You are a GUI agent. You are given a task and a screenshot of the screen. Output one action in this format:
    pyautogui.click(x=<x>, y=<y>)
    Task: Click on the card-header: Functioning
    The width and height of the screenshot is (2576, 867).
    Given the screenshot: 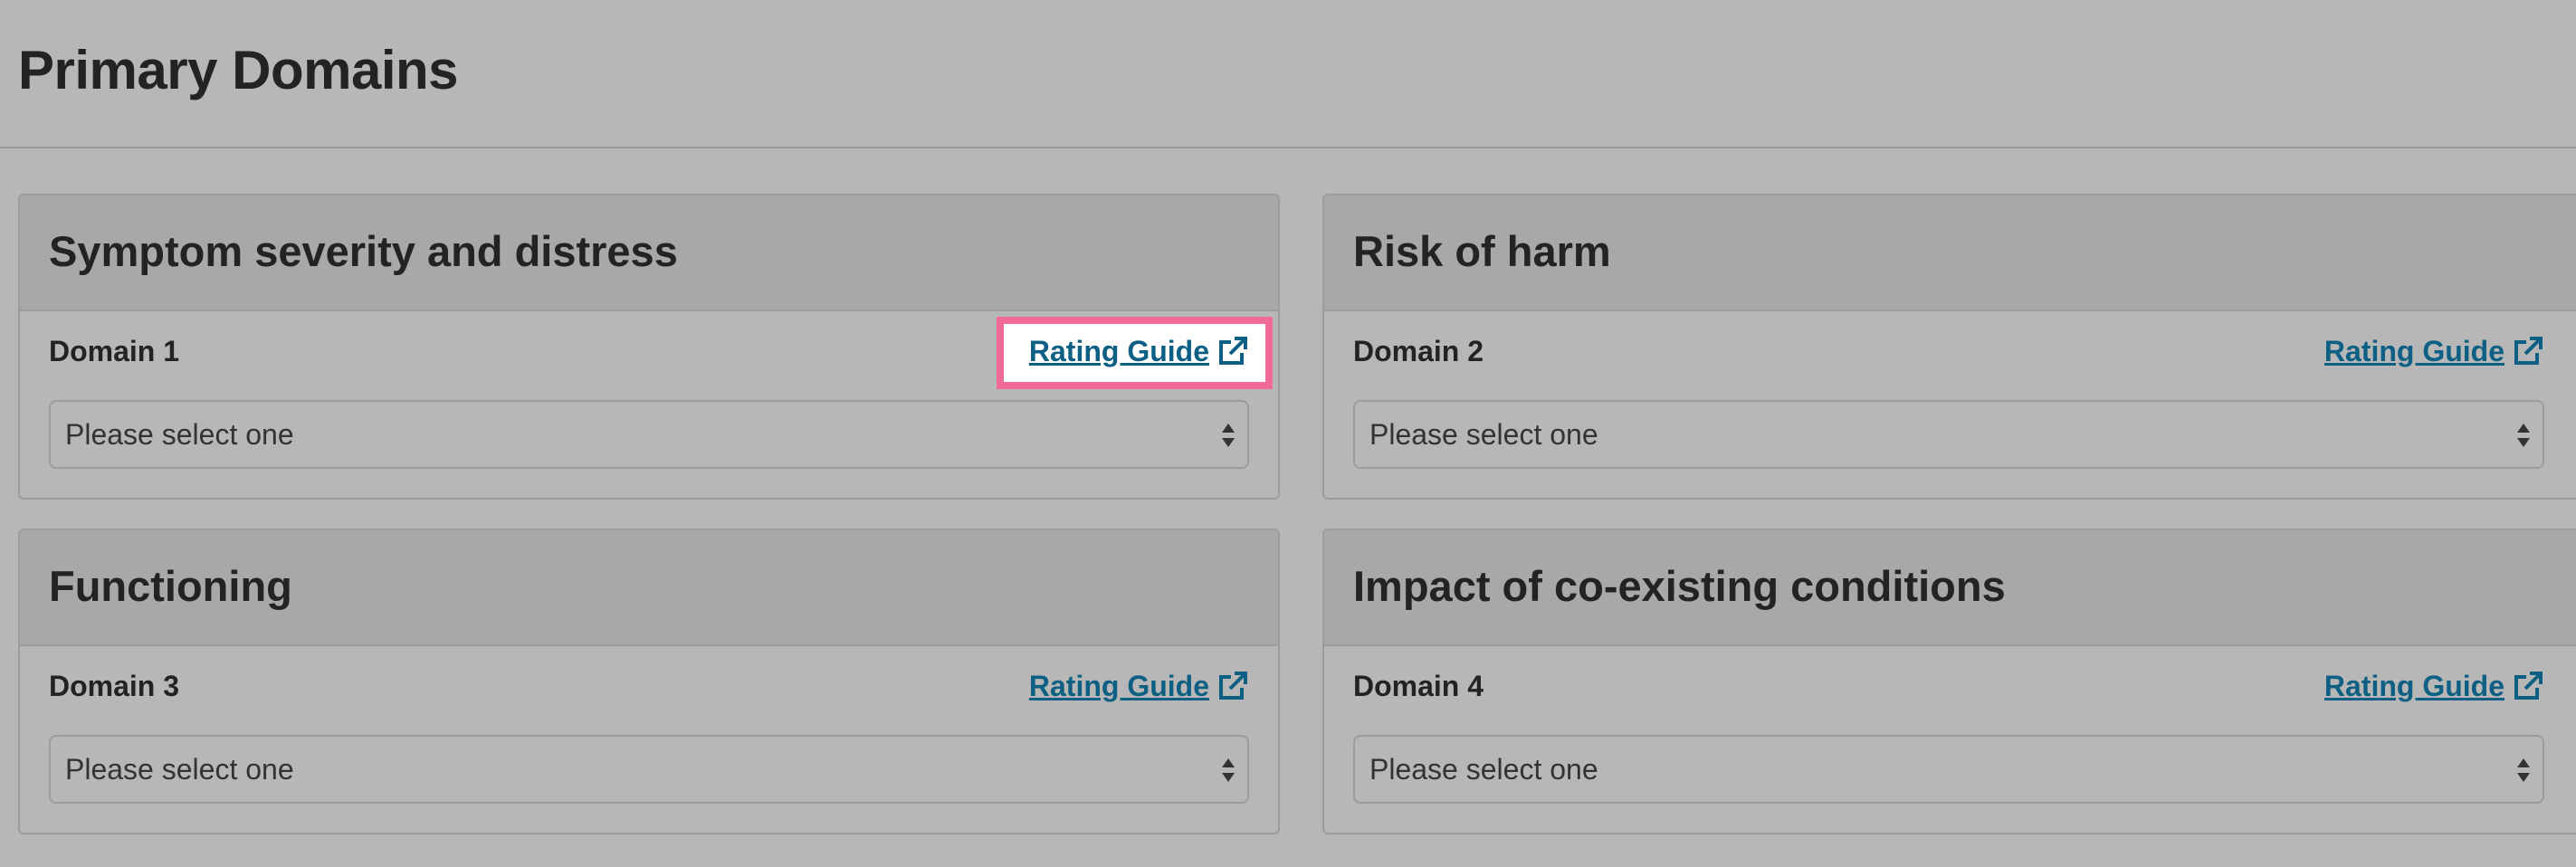 What is the action you would take?
    pyautogui.click(x=649, y=588)
    